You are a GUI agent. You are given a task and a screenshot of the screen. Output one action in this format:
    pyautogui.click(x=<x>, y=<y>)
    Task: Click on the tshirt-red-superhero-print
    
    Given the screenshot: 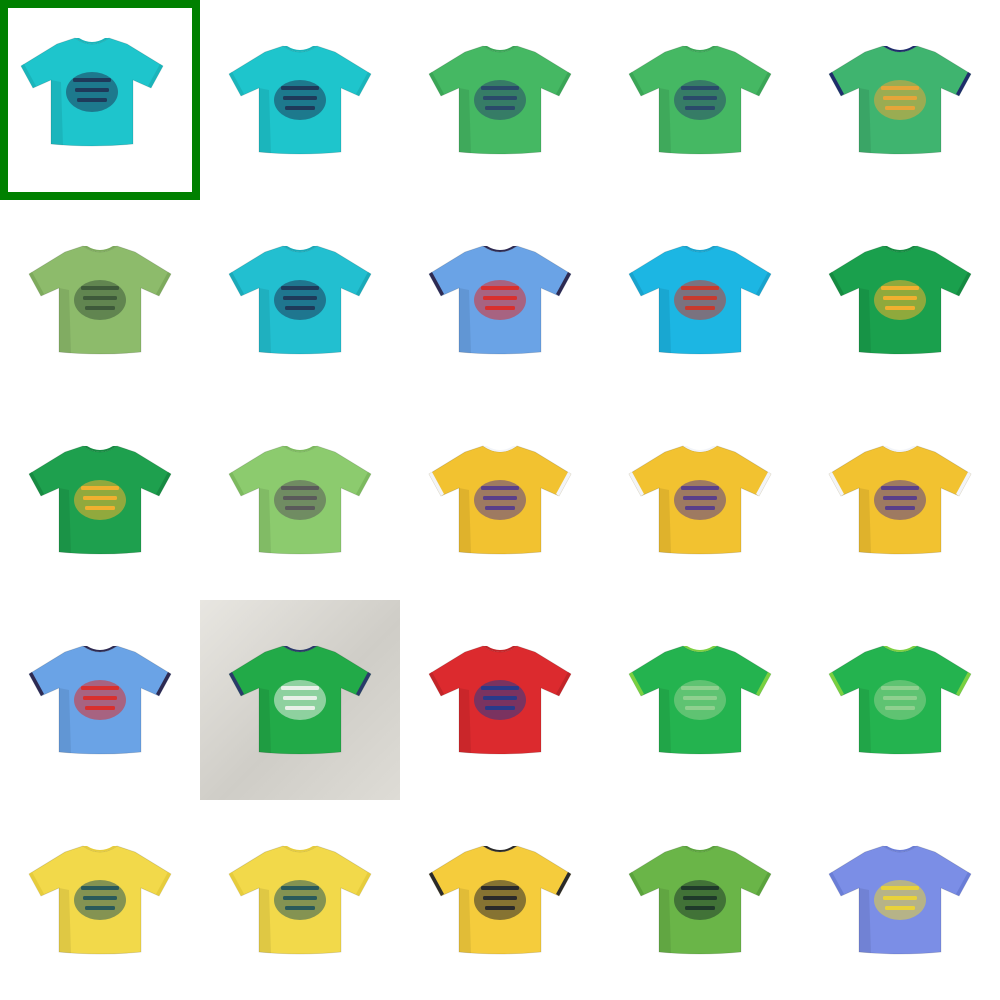 What is the action you would take?
    pyautogui.click(x=500, y=700)
    